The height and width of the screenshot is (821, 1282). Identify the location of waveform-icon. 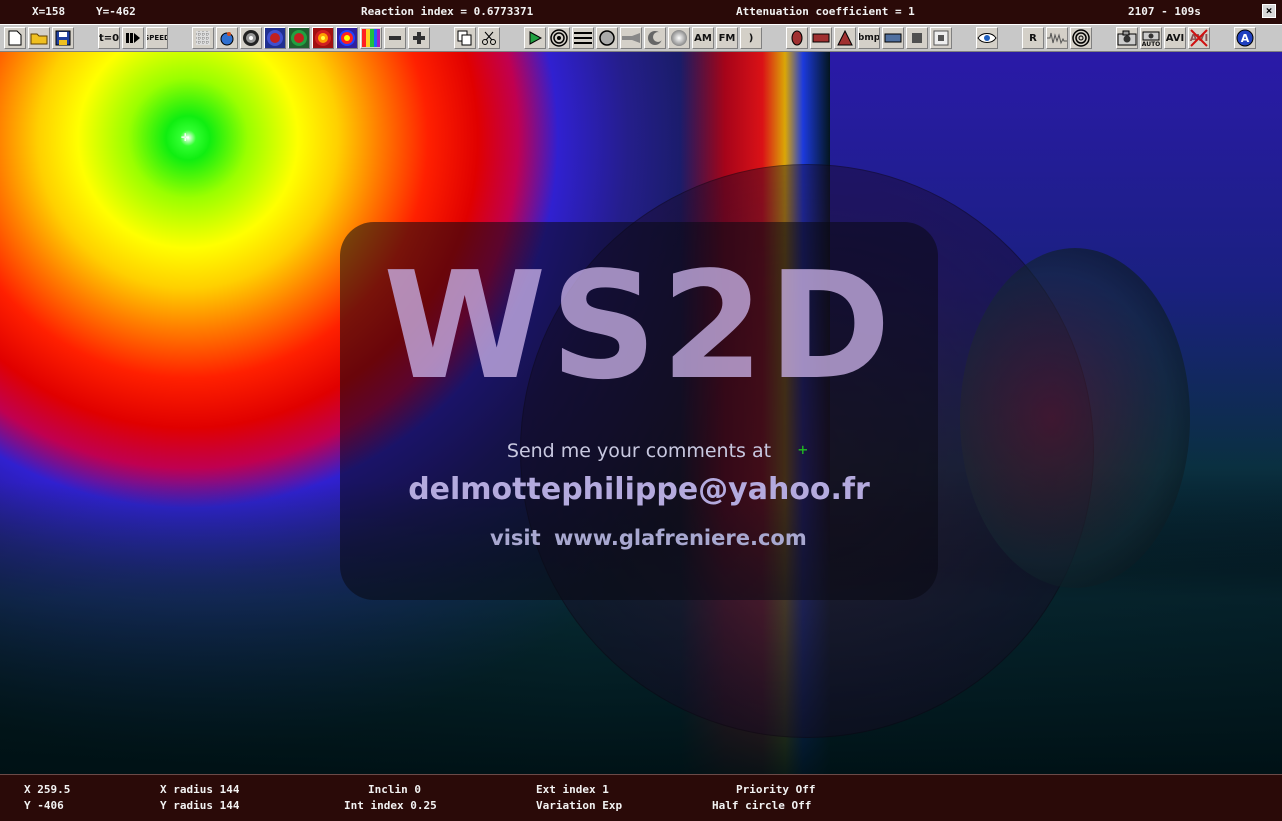
(1057, 38).